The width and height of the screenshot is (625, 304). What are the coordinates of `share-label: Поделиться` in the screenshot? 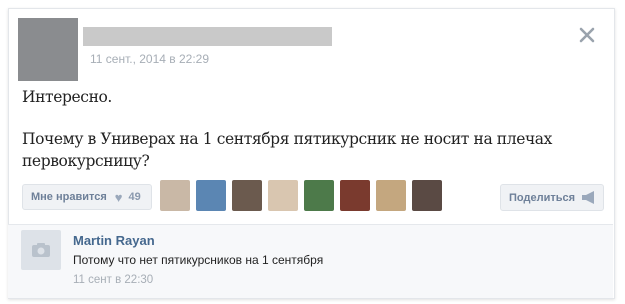 It's located at (542, 197).